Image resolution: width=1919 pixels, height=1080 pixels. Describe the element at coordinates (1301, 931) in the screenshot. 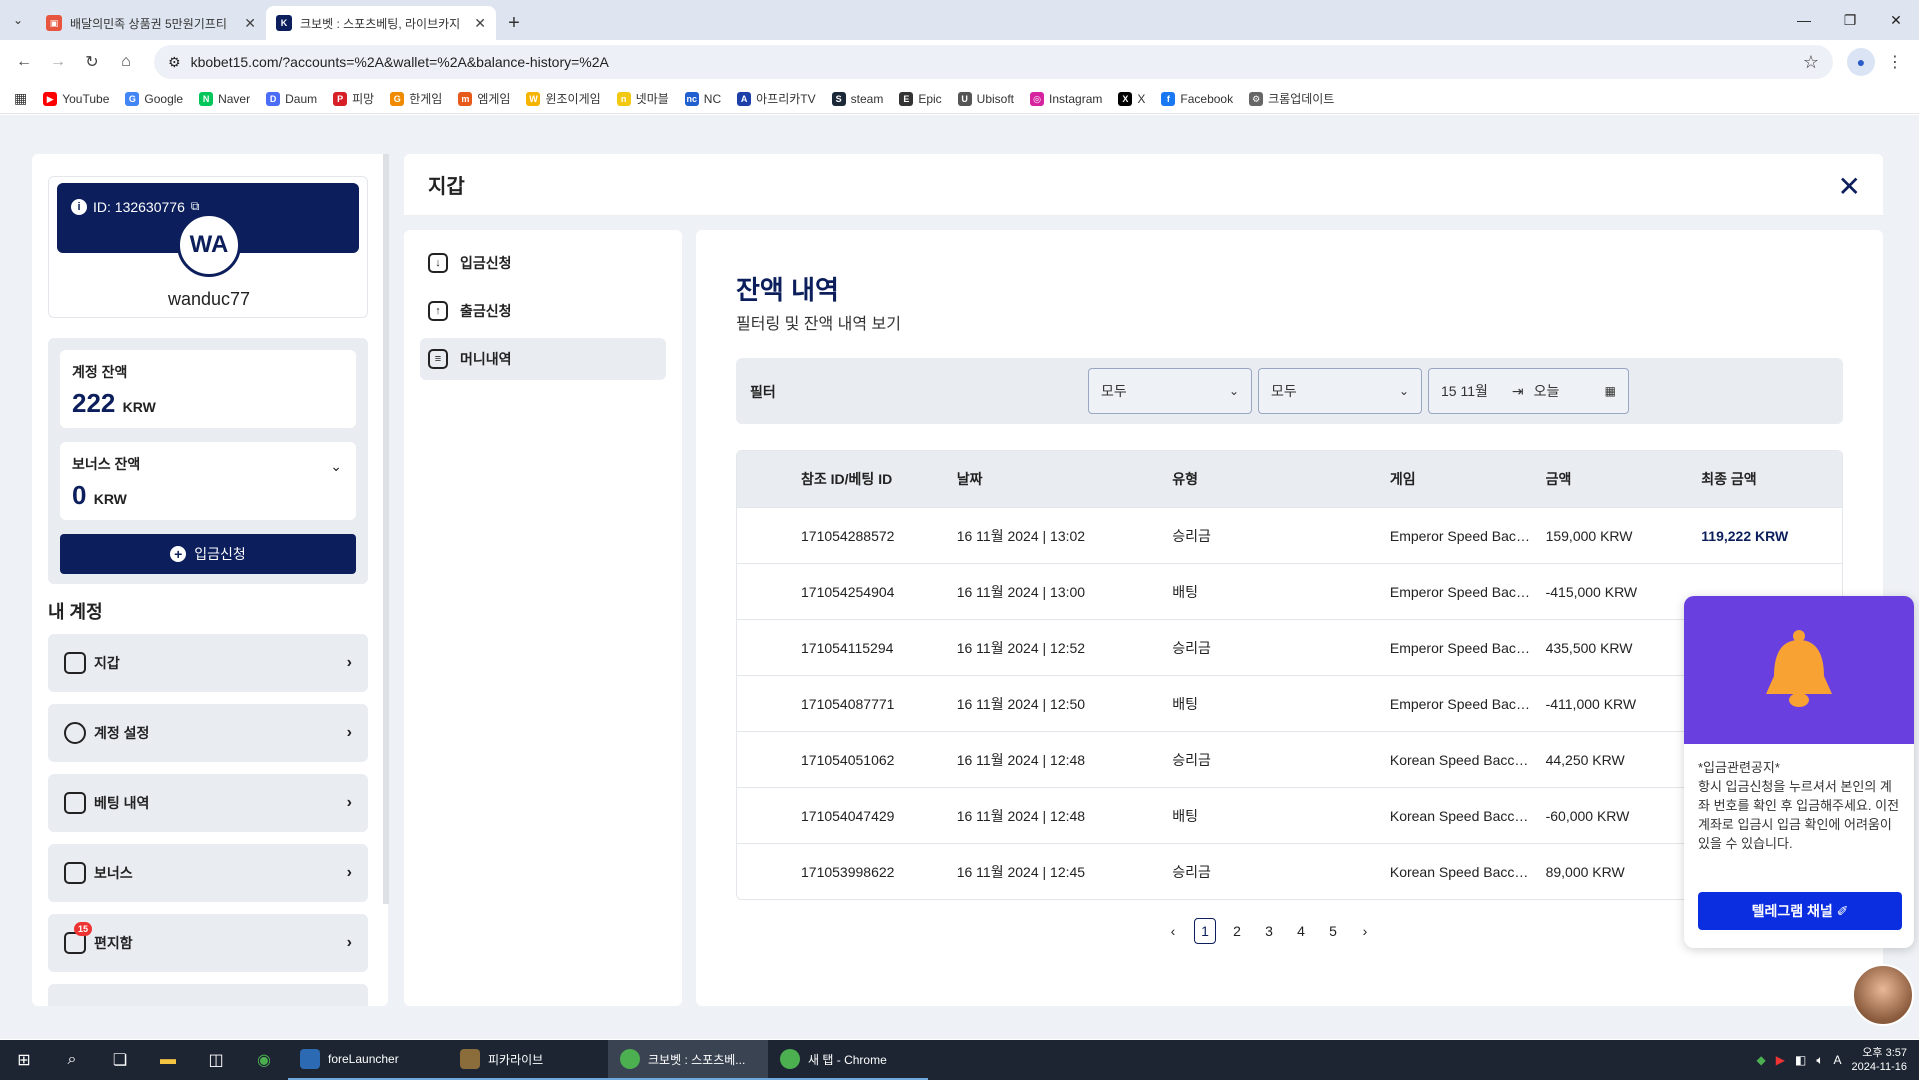

I see `page-button: 4` at that location.